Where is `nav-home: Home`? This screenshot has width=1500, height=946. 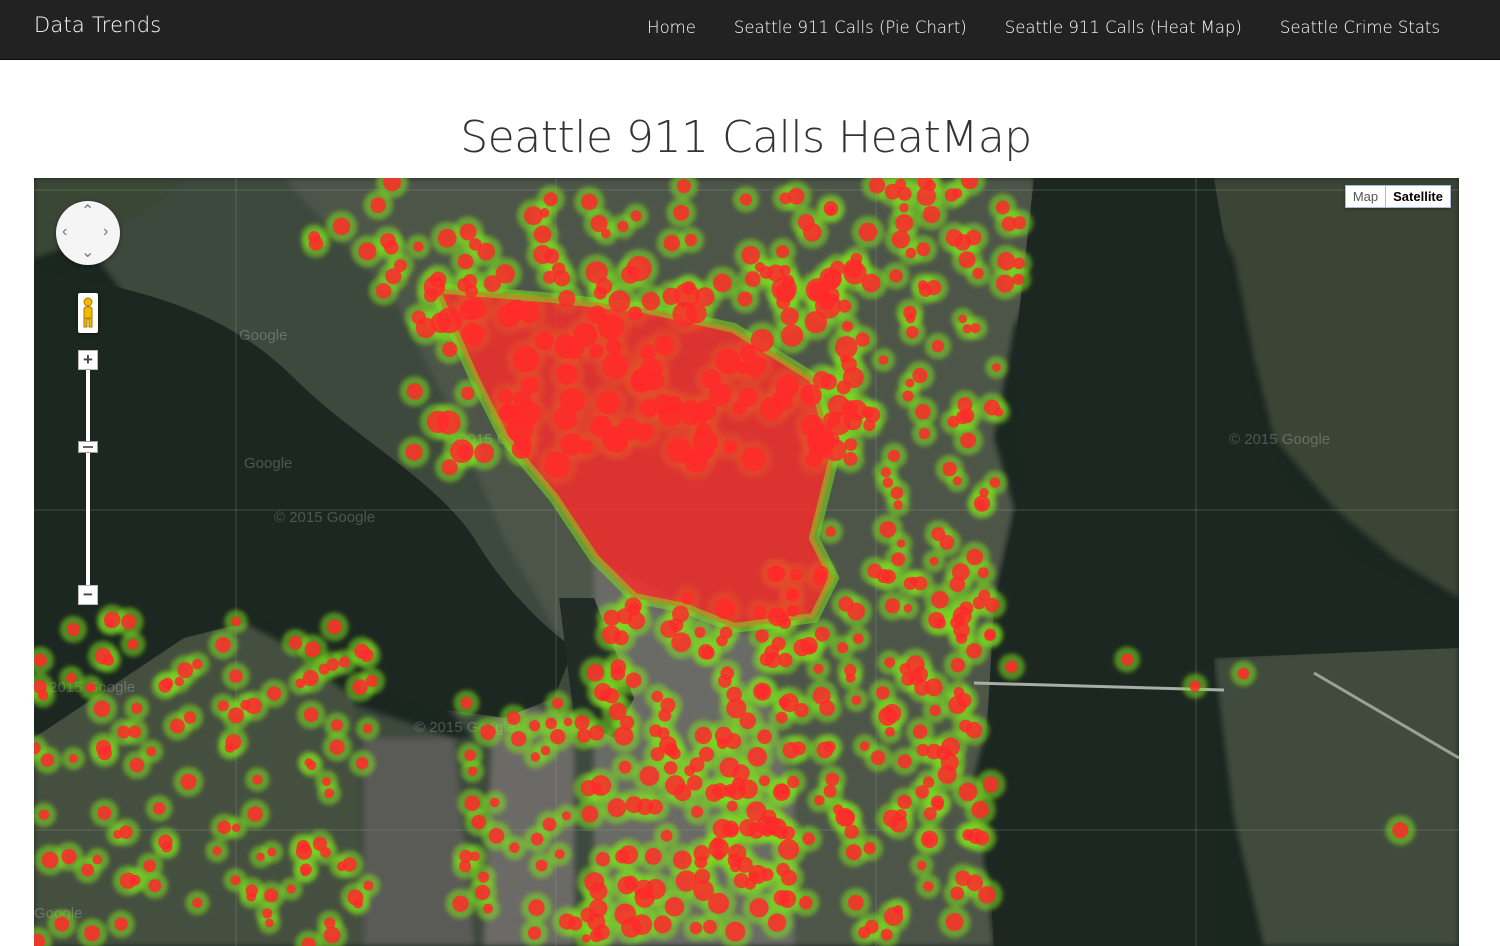
nav-home: Home is located at coordinates (671, 30).